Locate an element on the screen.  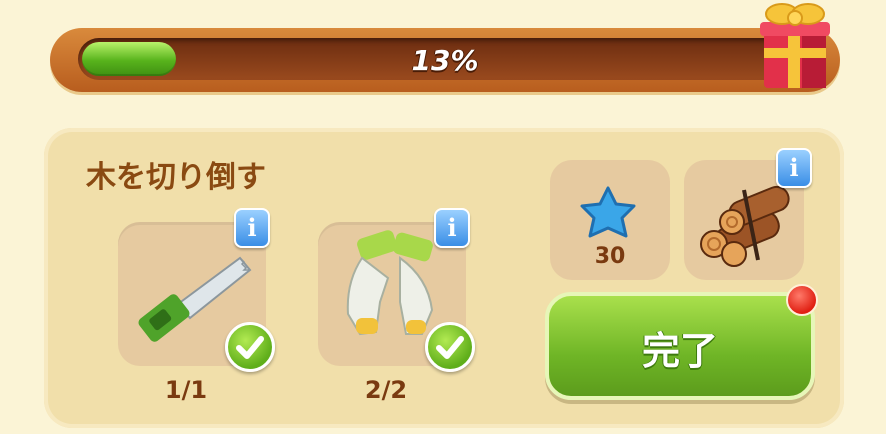
gift-box-icon is located at coordinates (794, 46).